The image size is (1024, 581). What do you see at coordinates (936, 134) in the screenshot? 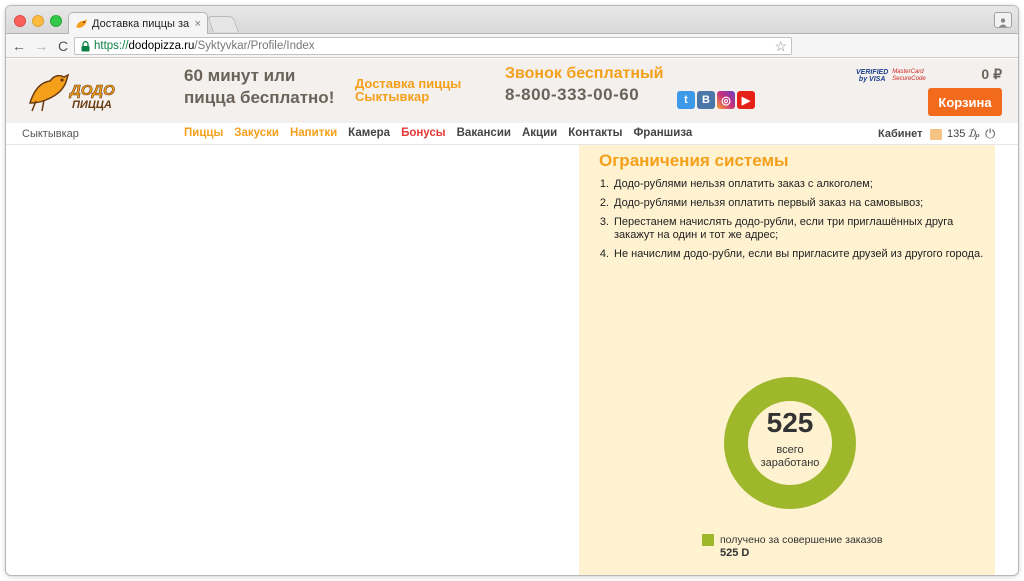
I see `bonus-wallet-icon` at bounding box center [936, 134].